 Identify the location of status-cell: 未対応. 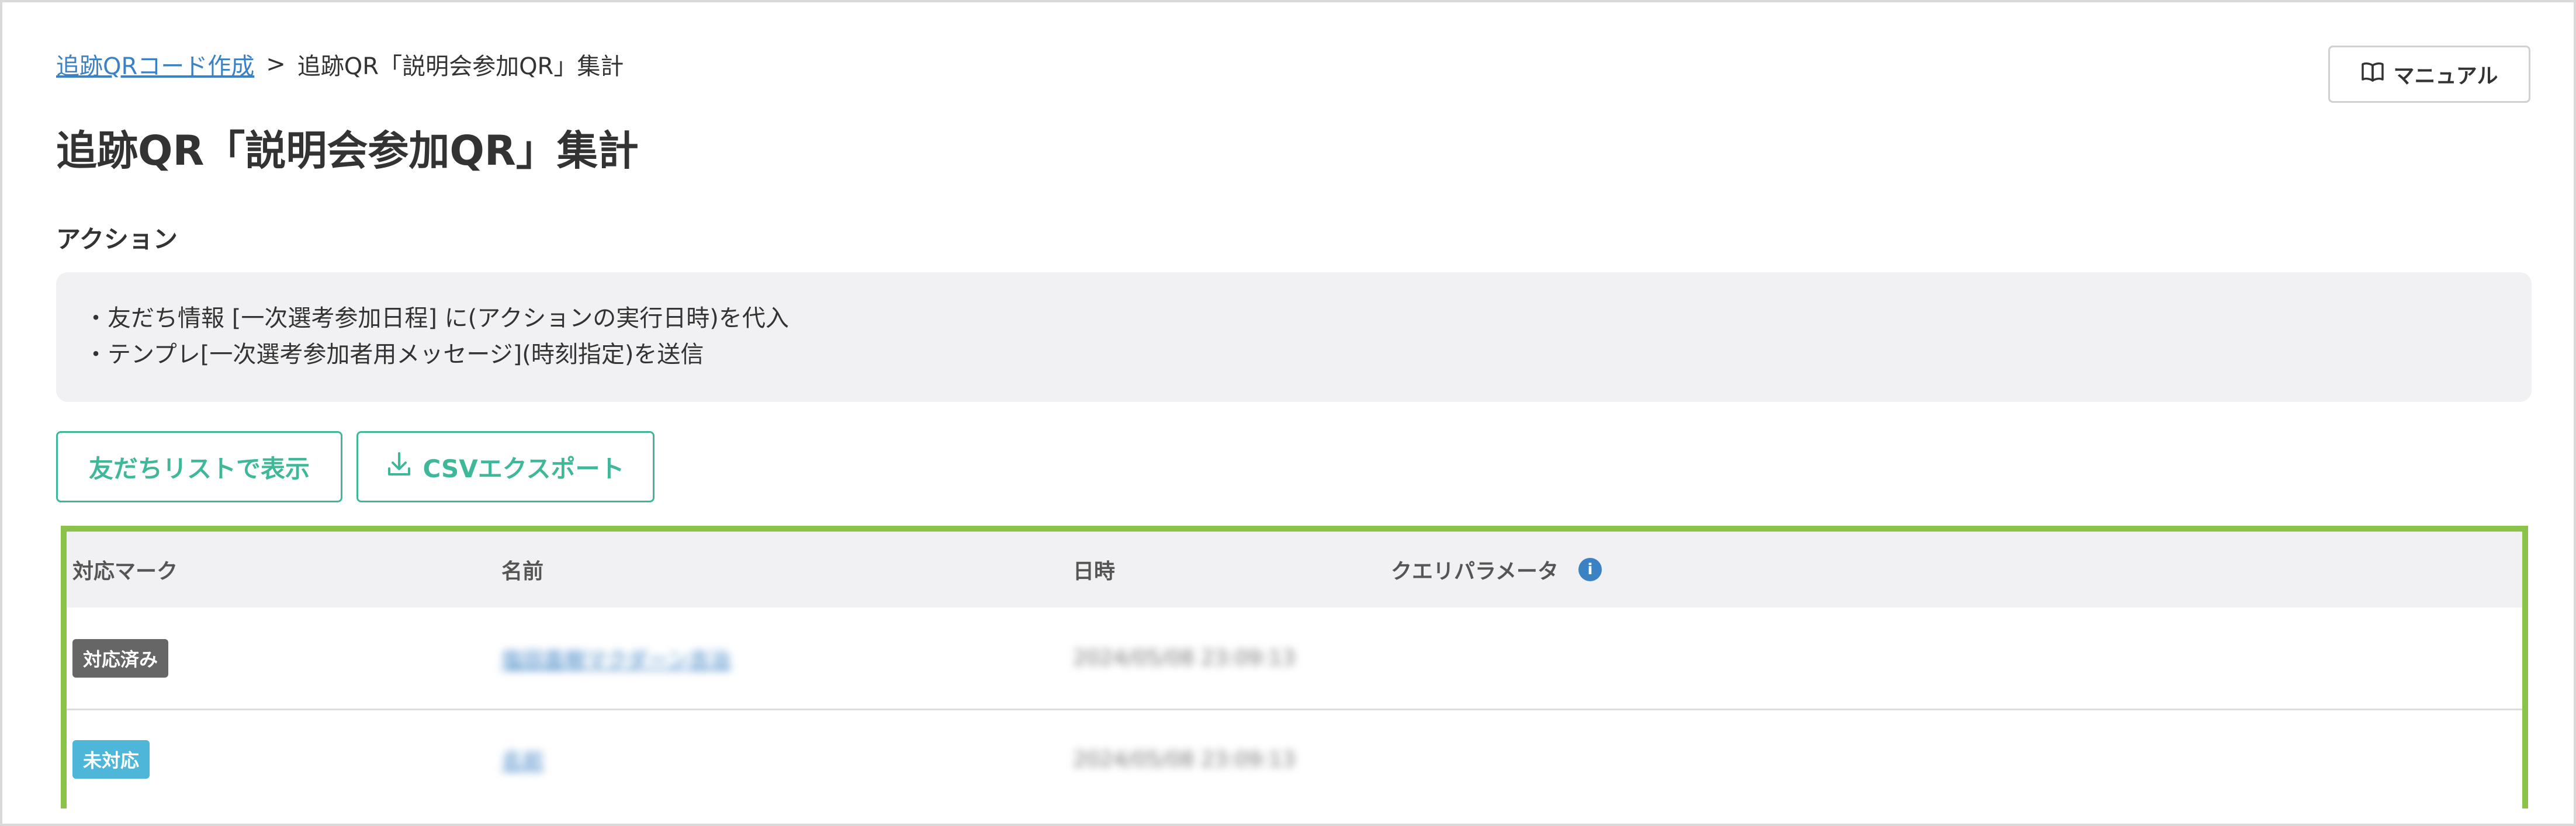
(111, 759).